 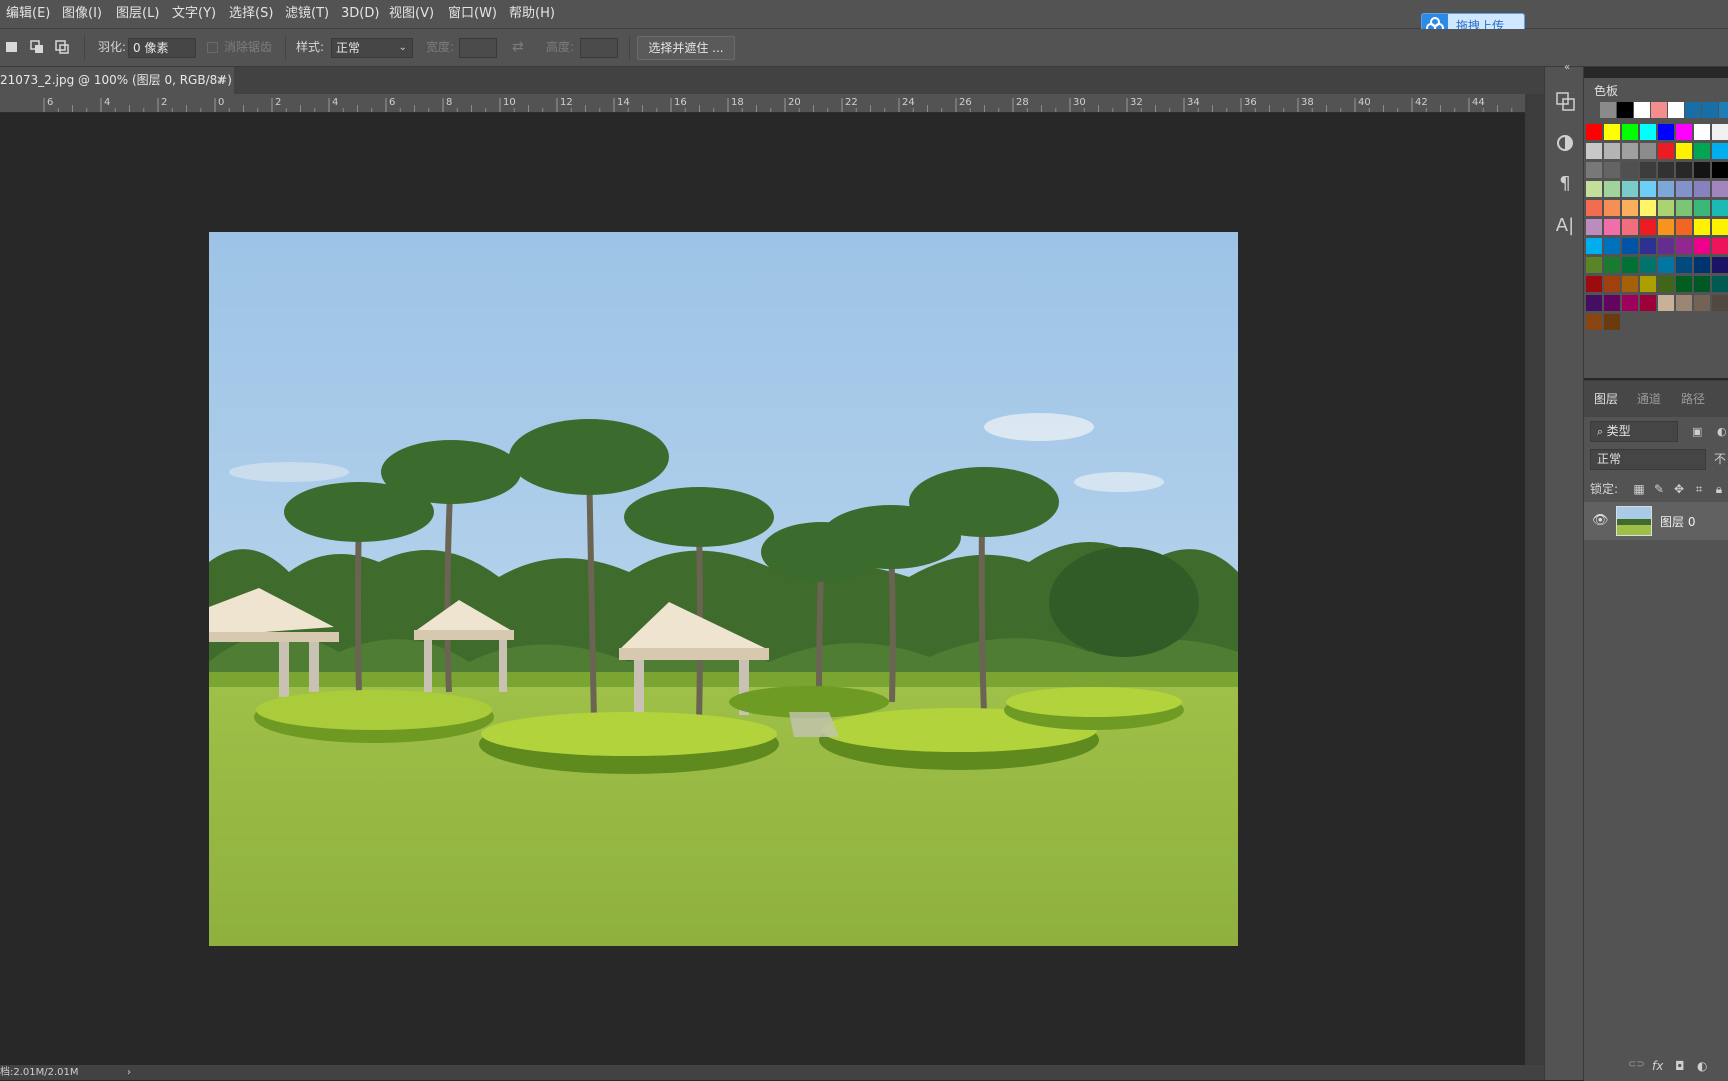 What do you see at coordinates (1600, 520) in the screenshot?
I see `visibility-eye-icon: 👁︎` at bounding box center [1600, 520].